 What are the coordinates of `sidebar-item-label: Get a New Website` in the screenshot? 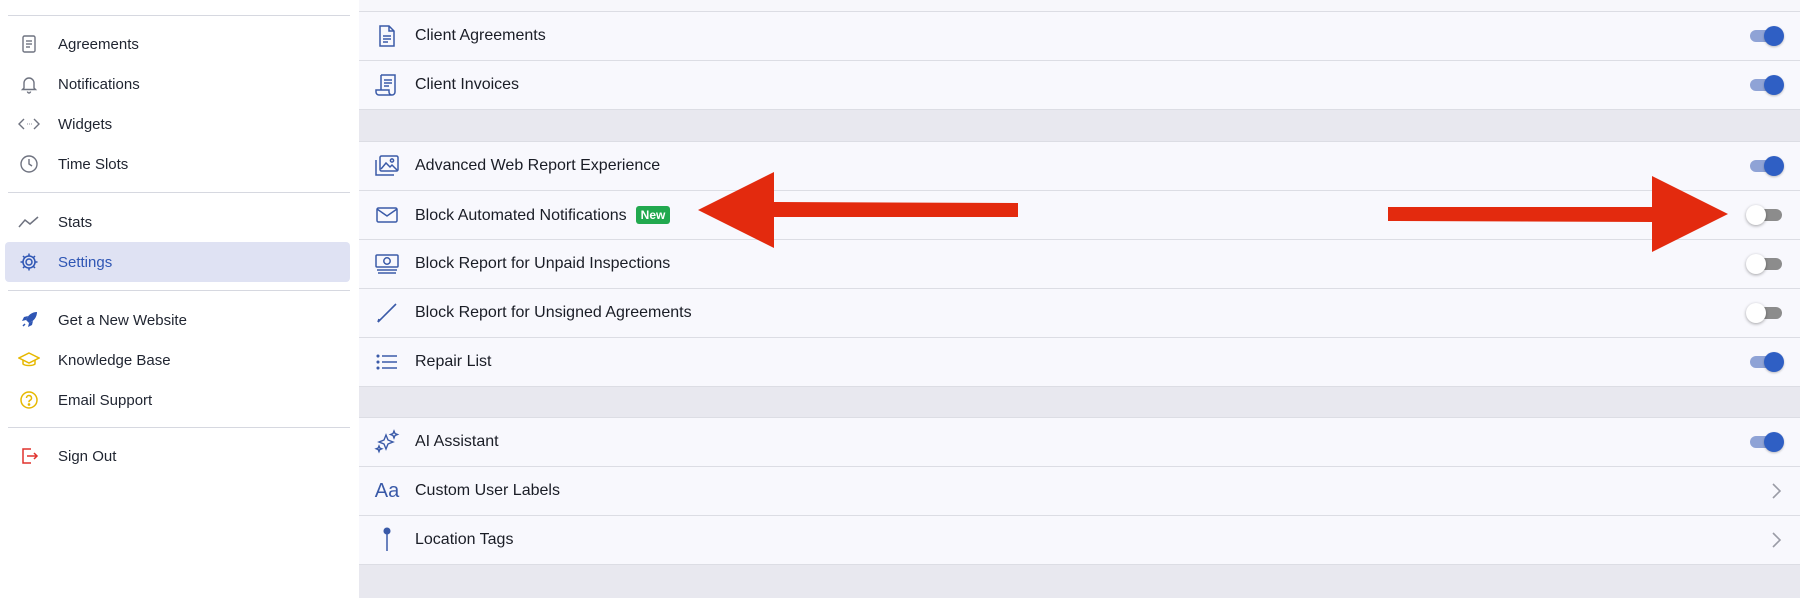 It's located at (122, 320).